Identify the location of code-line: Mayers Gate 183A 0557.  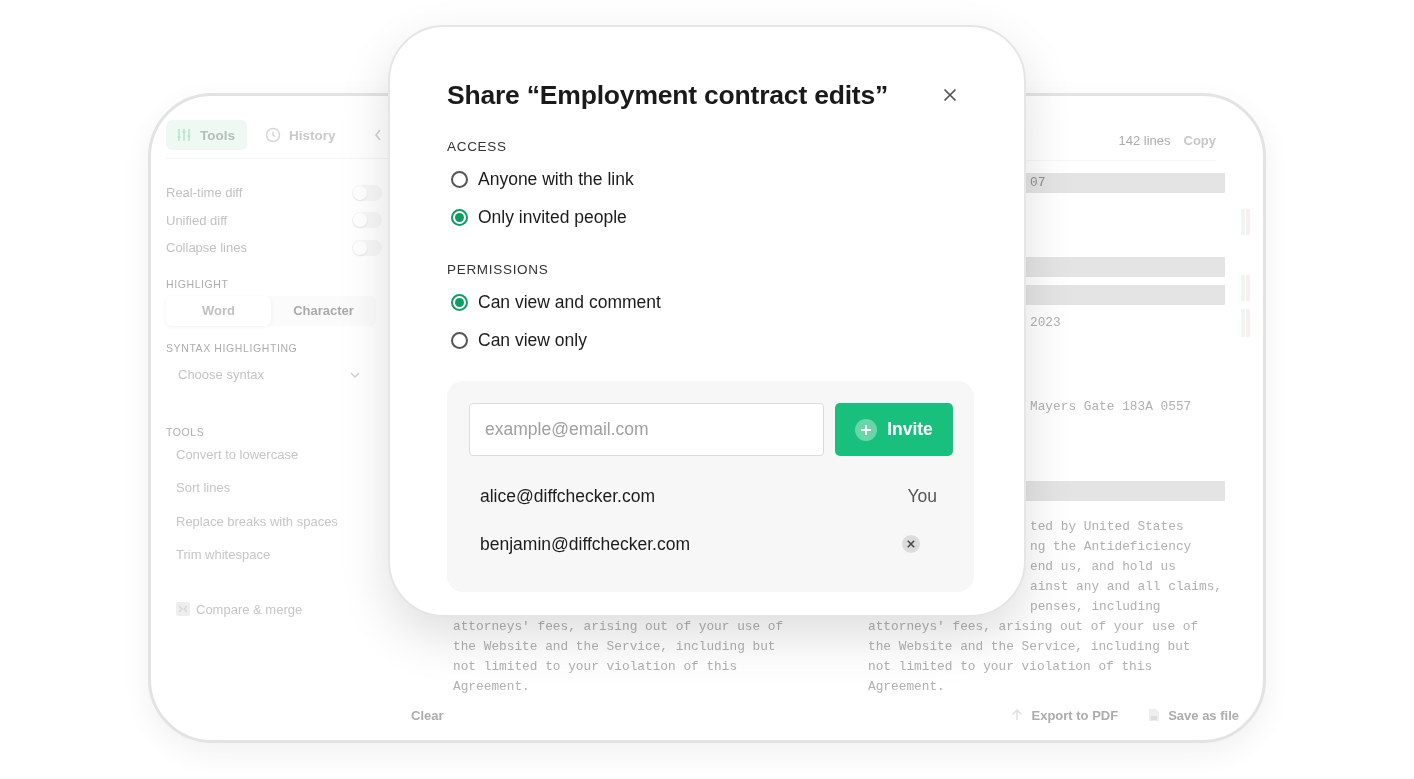
(1111, 407).